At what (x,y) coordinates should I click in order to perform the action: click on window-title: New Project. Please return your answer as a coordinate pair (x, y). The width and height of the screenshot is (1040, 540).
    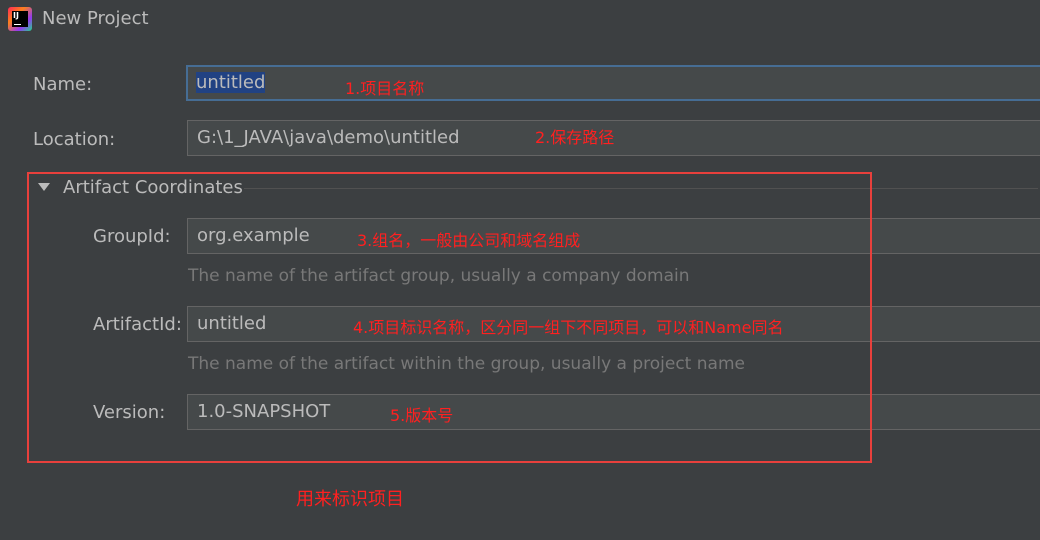
    Looking at the image, I should click on (95, 18).